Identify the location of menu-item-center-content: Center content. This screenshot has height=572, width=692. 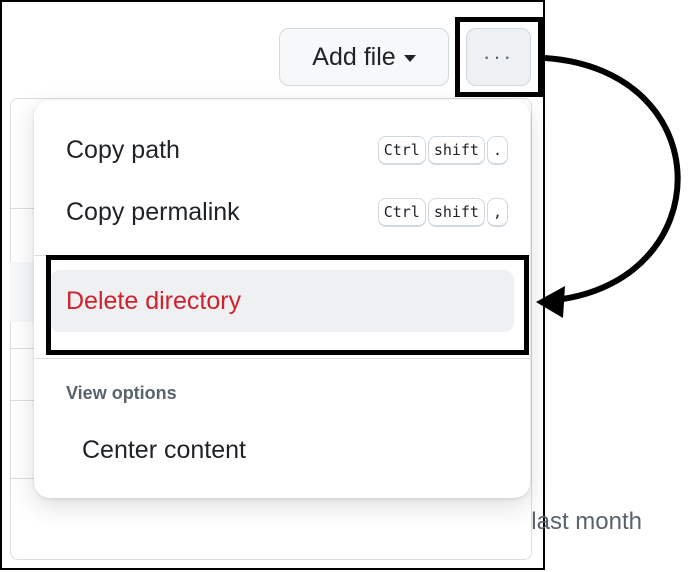
(164, 450).